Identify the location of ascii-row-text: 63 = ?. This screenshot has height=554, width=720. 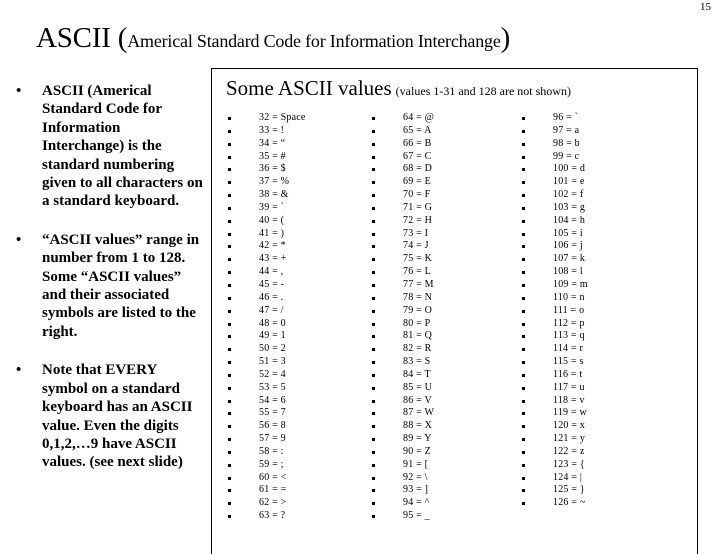
(272, 516).